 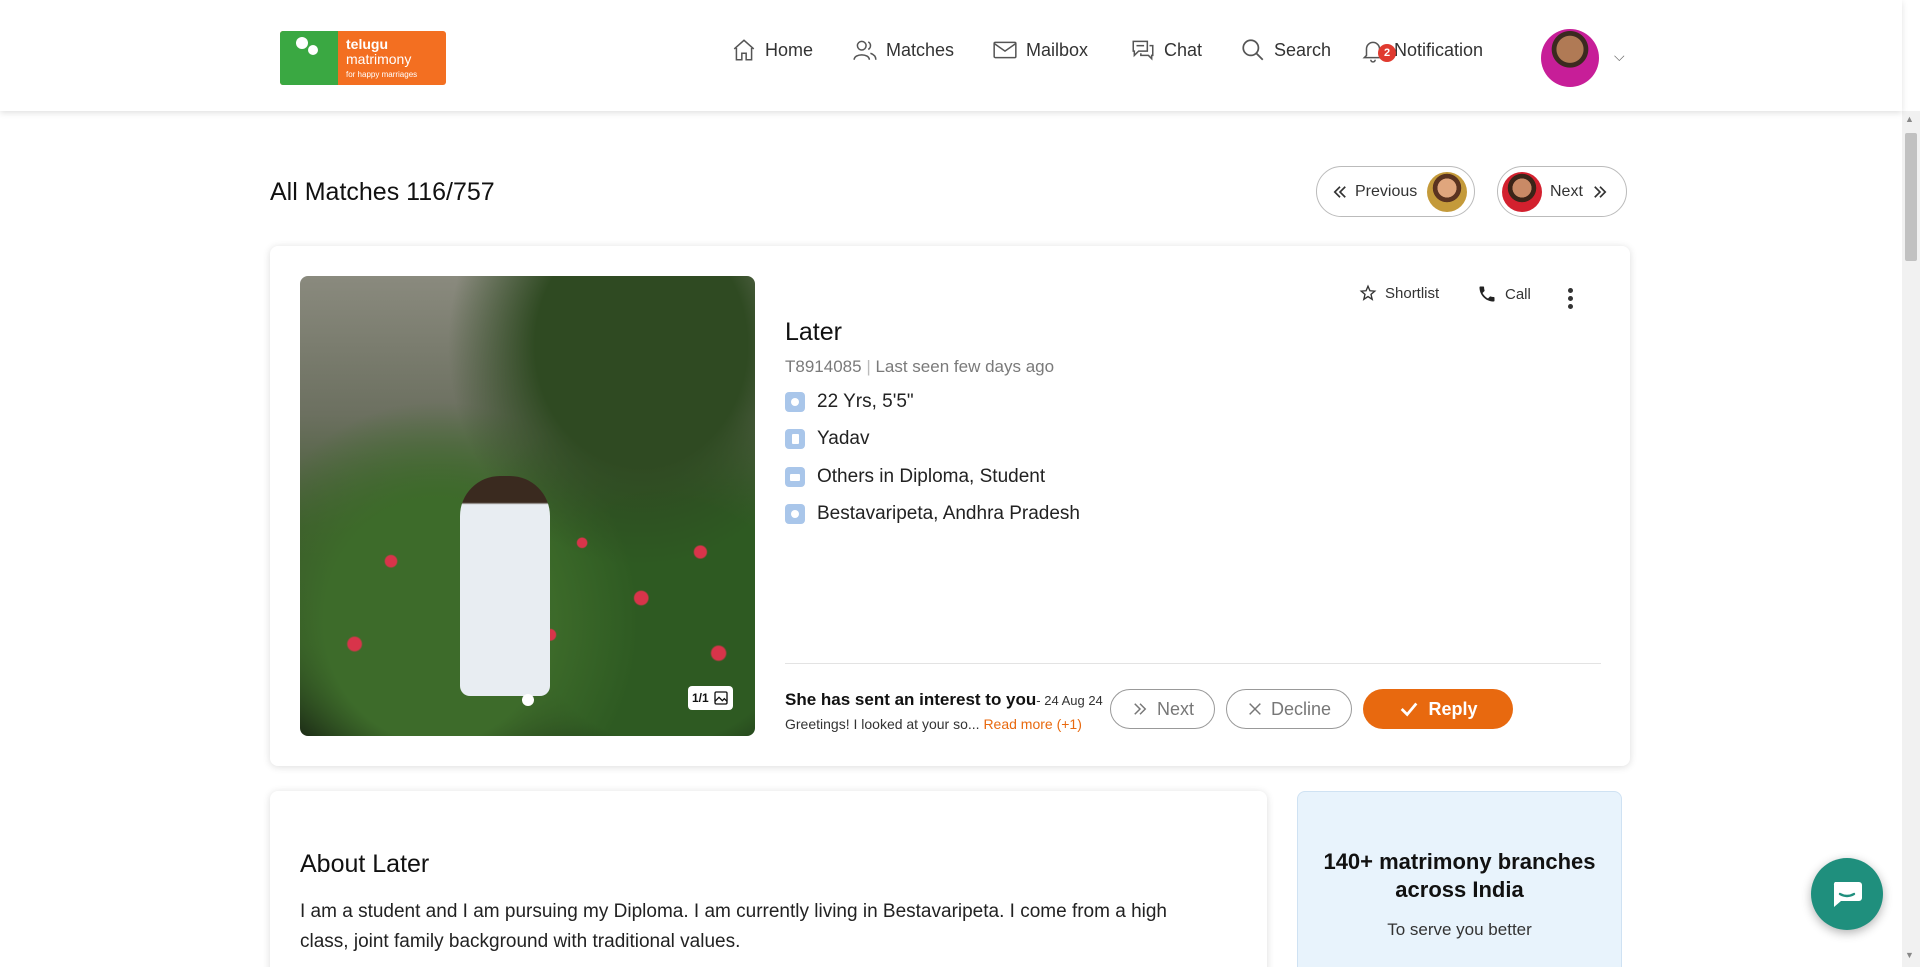 I want to click on checkmark-icon, so click(x=1409, y=709).